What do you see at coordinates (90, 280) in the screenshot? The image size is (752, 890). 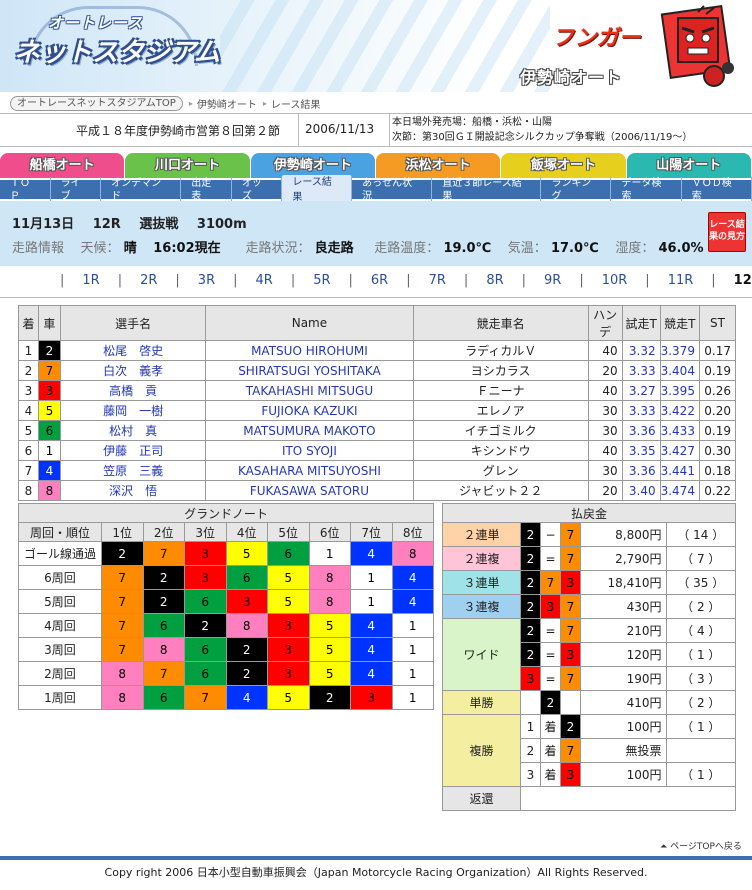 I see `race-tab: 1R` at bounding box center [90, 280].